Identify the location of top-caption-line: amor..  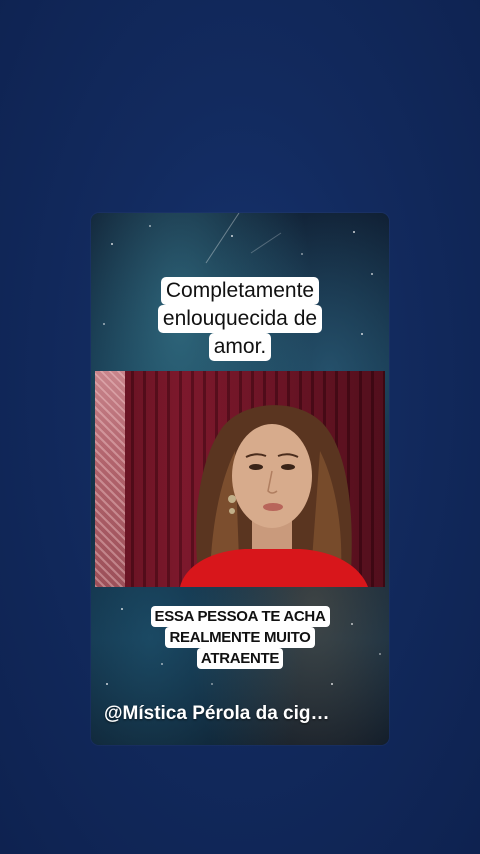
(240, 347).